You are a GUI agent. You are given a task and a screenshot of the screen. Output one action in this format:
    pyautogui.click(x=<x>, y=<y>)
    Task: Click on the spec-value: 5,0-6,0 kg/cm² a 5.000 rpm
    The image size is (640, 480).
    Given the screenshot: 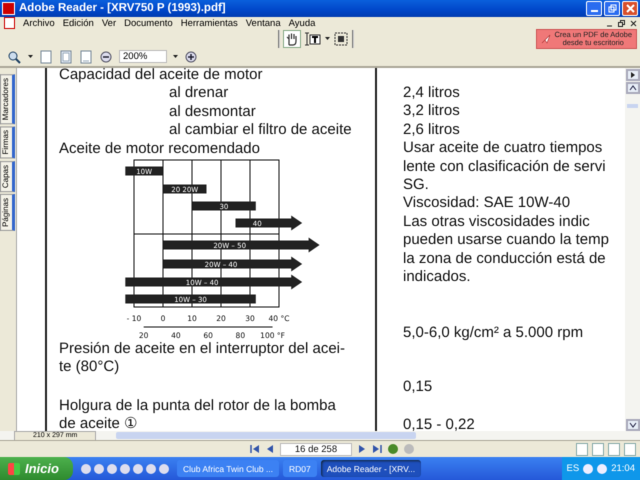 What is the action you would take?
    pyautogui.click(x=493, y=333)
    